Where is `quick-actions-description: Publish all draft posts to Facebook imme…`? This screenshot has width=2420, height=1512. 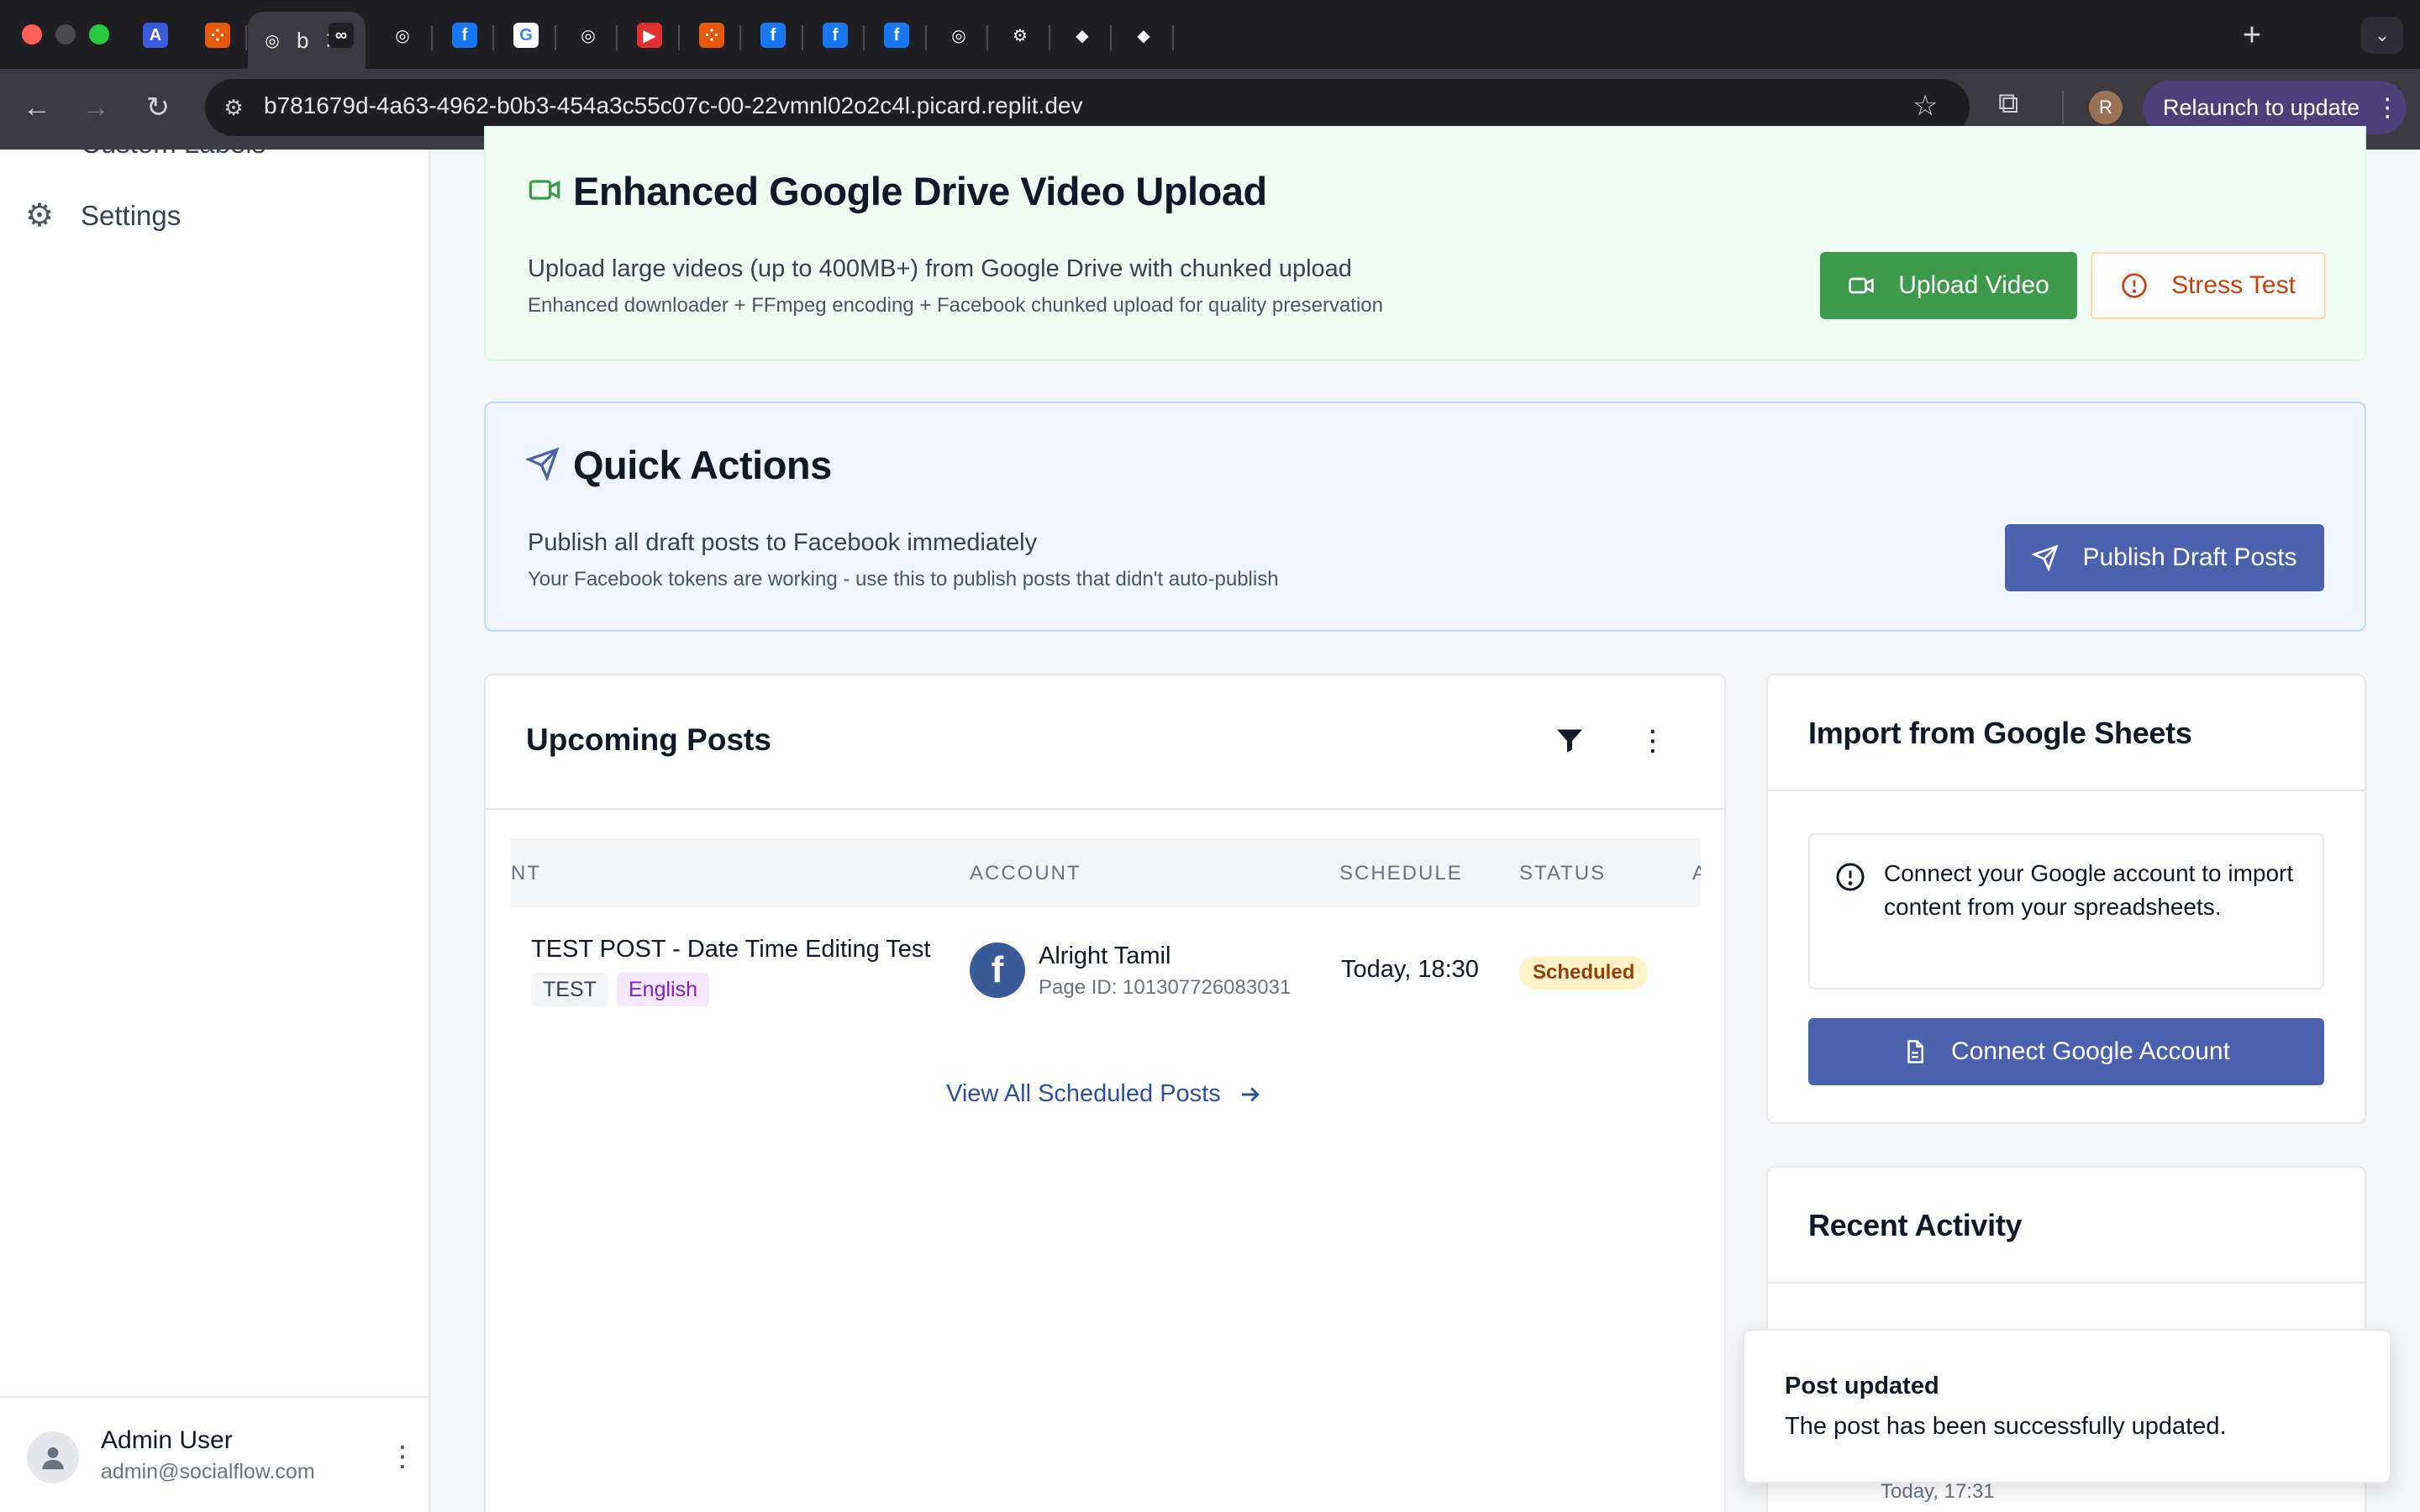 quick-actions-description: Publish all draft posts to Facebook imme… is located at coordinates (783, 542).